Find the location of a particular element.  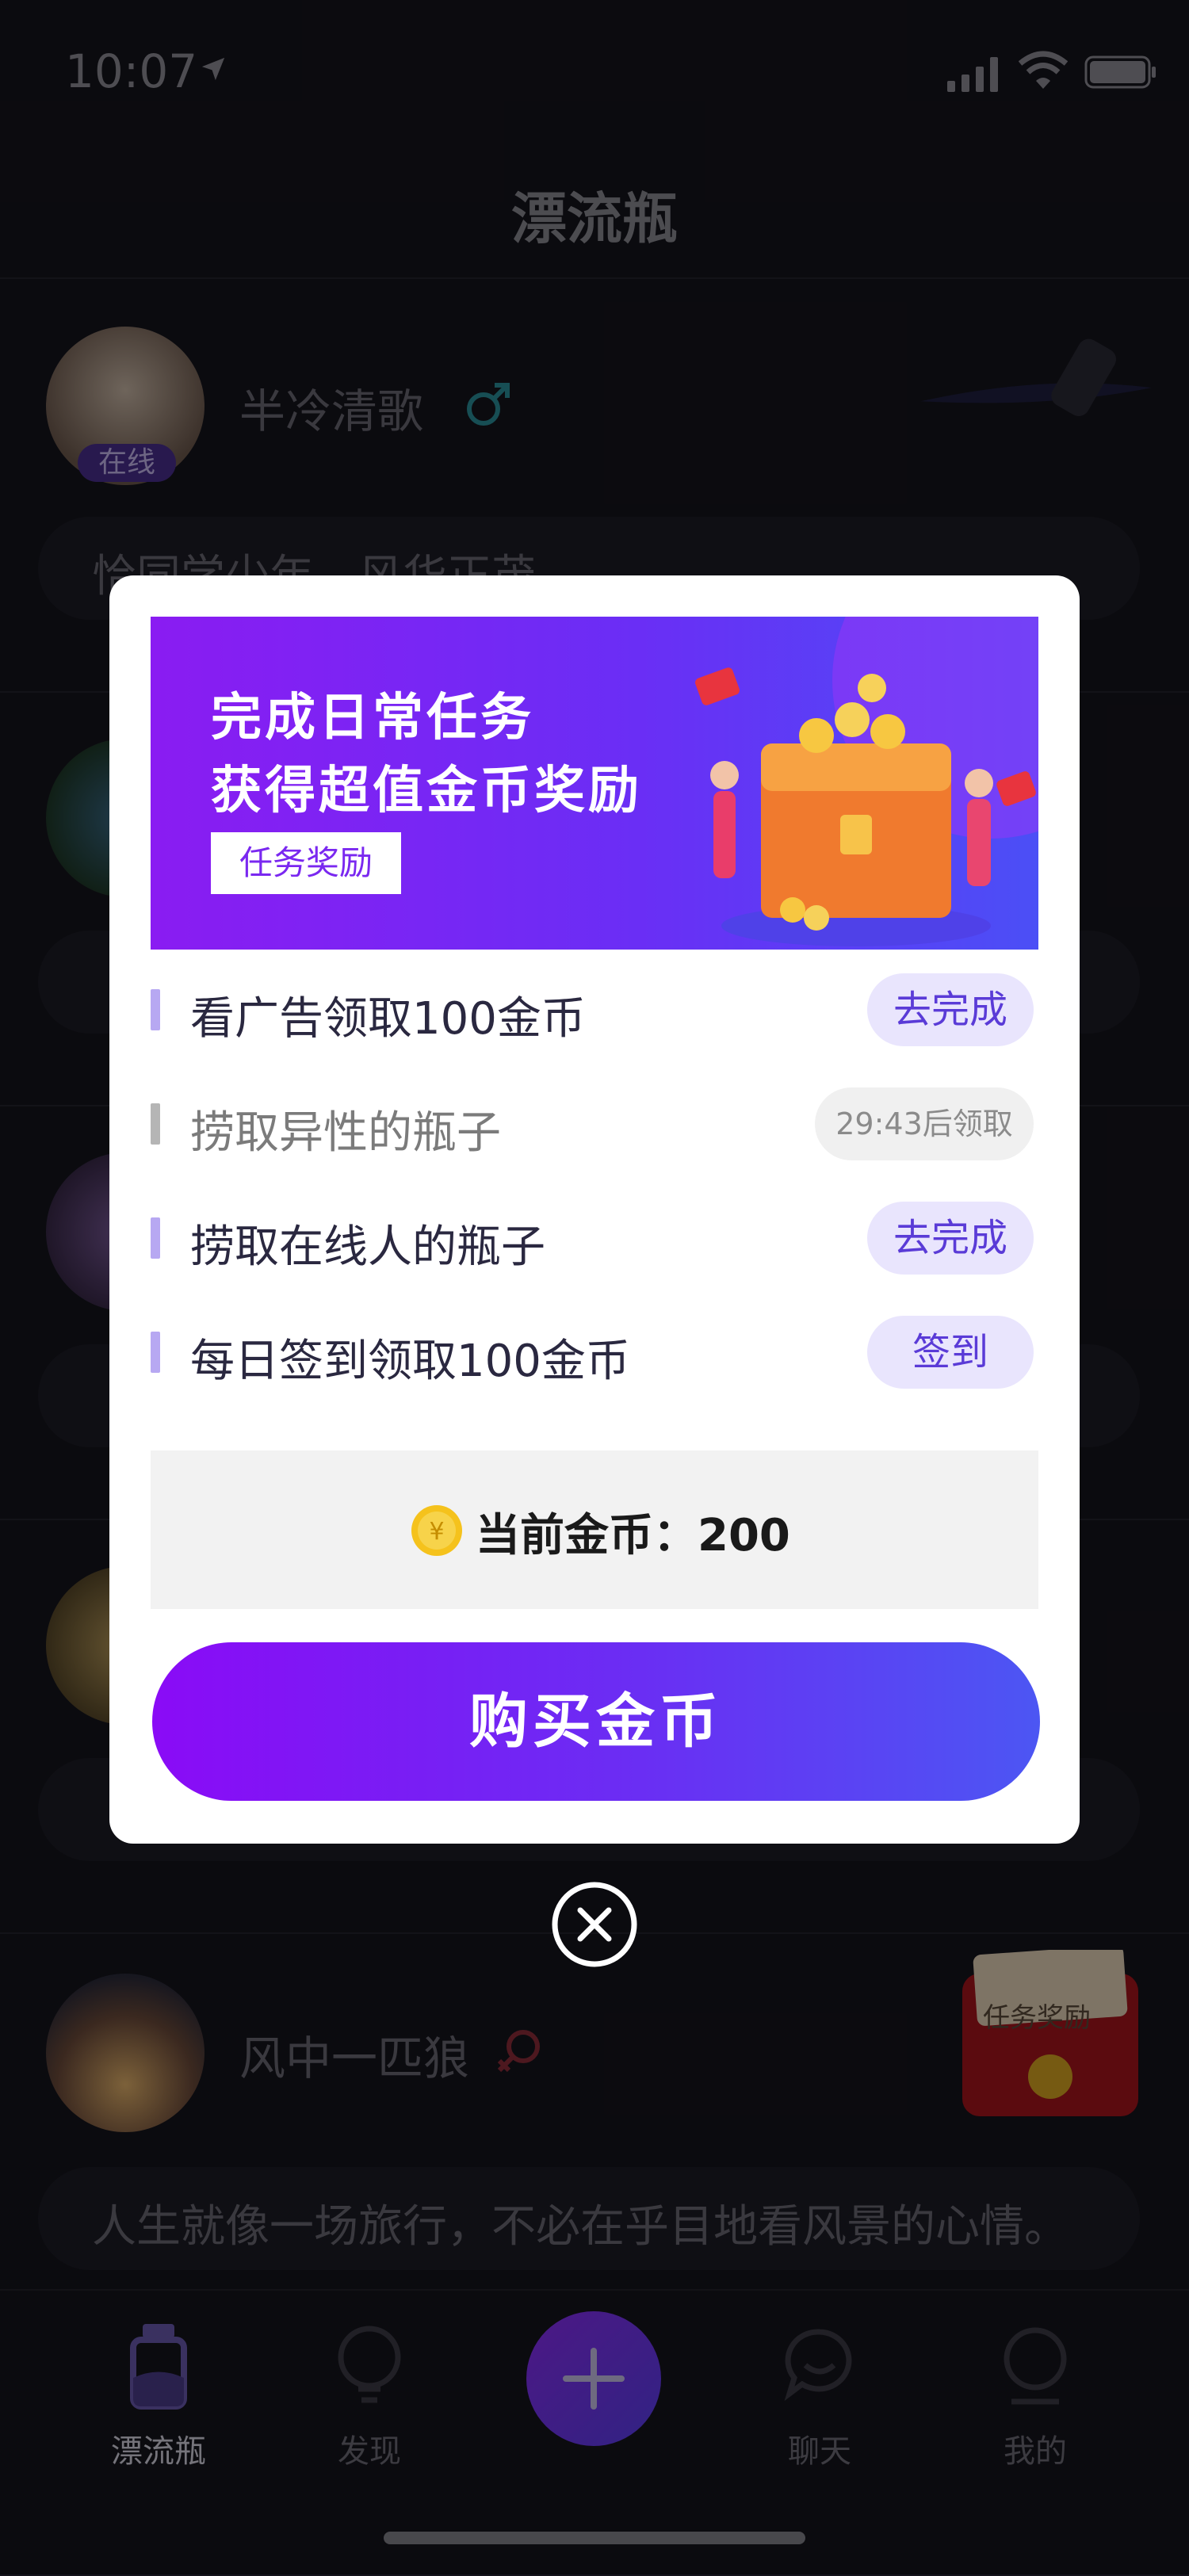

banner-title: 完成日常任务 is located at coordinates (372, 718).